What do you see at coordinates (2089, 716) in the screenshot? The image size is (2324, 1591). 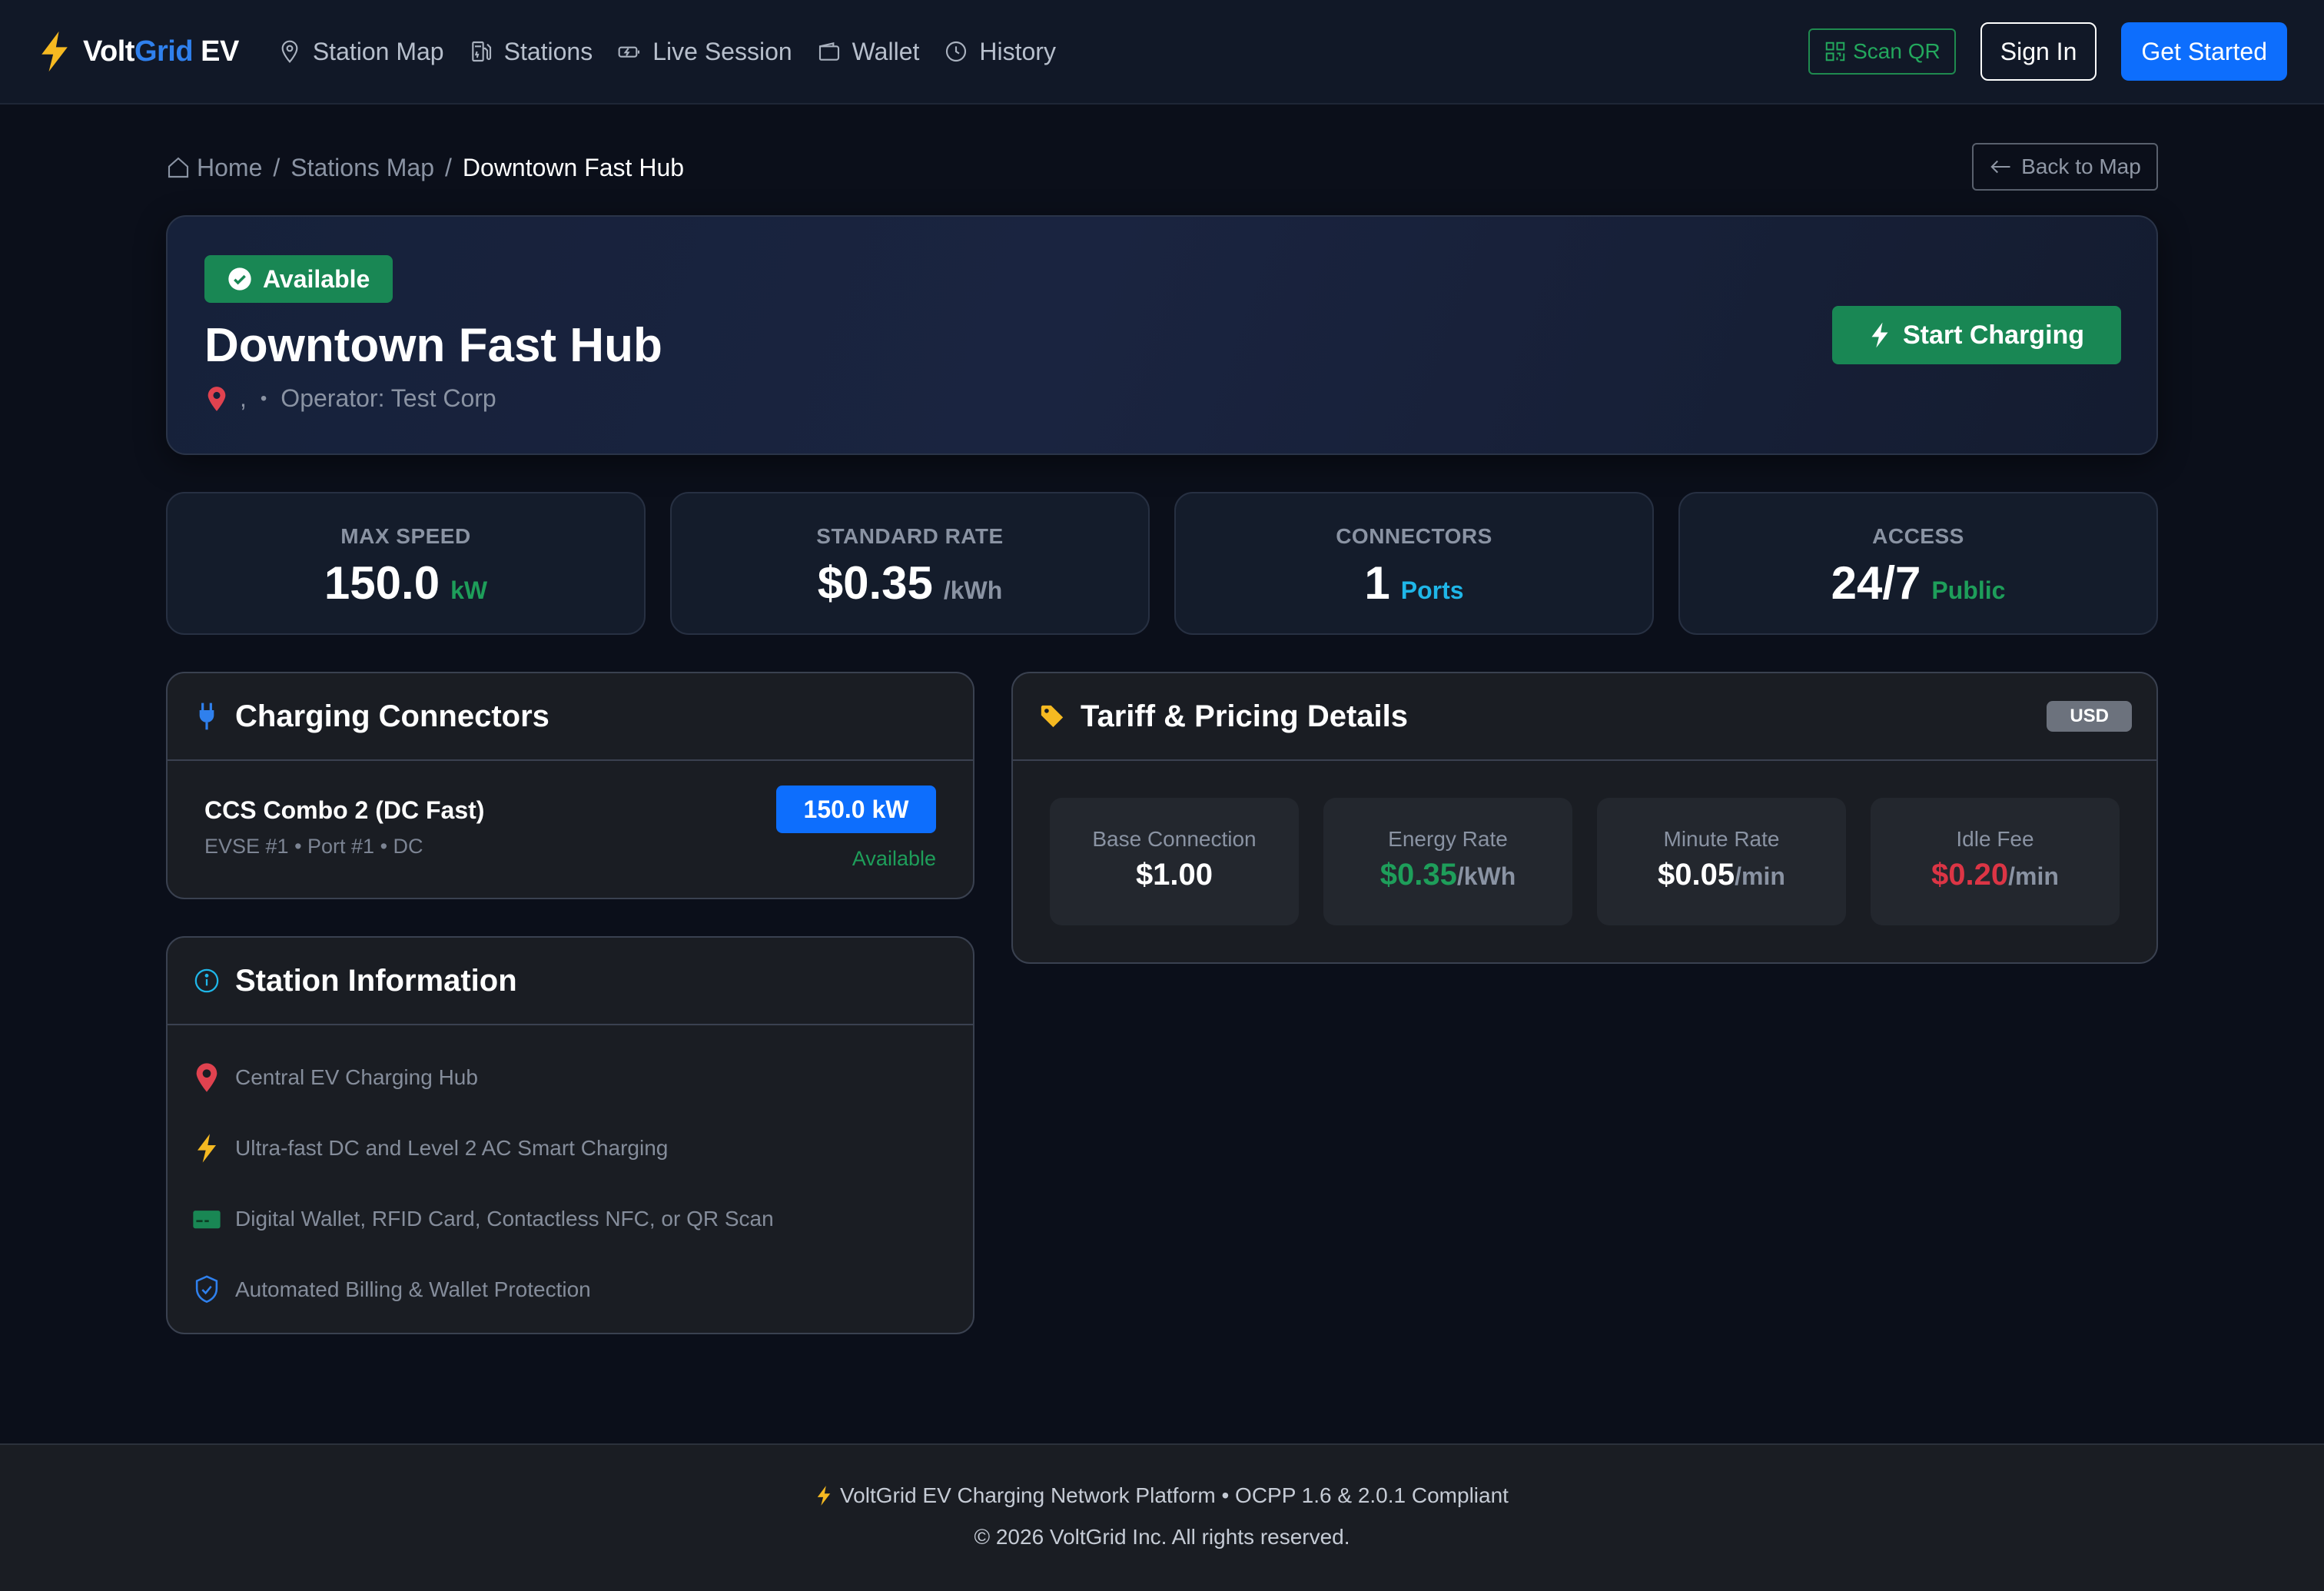 I see `currency-badge: USD` at bounding box center [2089, 716].